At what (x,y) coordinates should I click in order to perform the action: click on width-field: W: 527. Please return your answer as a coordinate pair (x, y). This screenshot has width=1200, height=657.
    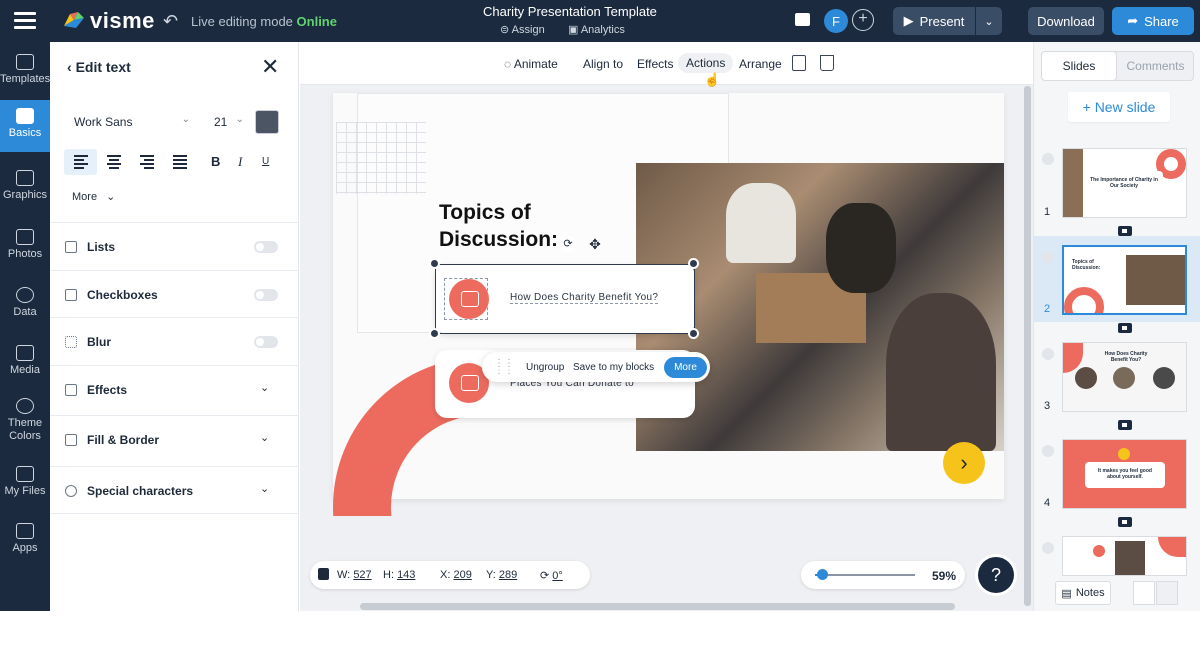
    Looking at the image, I should click on (354, 575).